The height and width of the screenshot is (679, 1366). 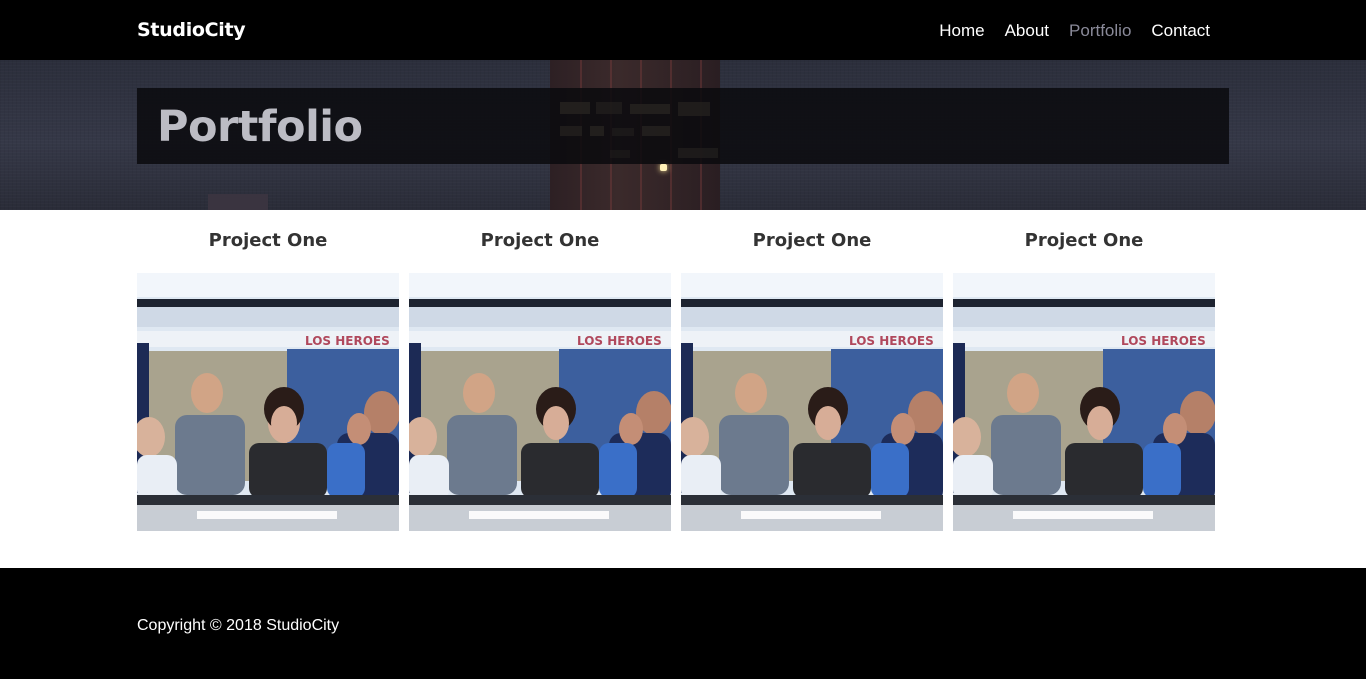 I want to click on nav-about-link: About, so click(x=1027, y=31).